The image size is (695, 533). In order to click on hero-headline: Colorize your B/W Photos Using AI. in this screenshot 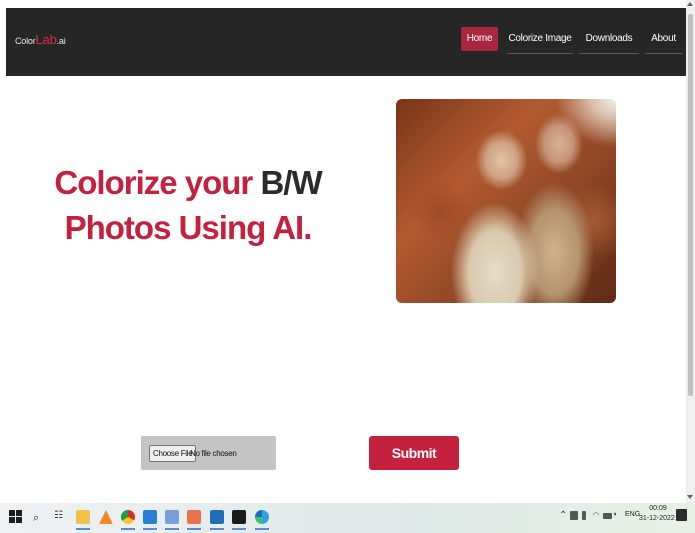, I will do `click(188, 205)`.